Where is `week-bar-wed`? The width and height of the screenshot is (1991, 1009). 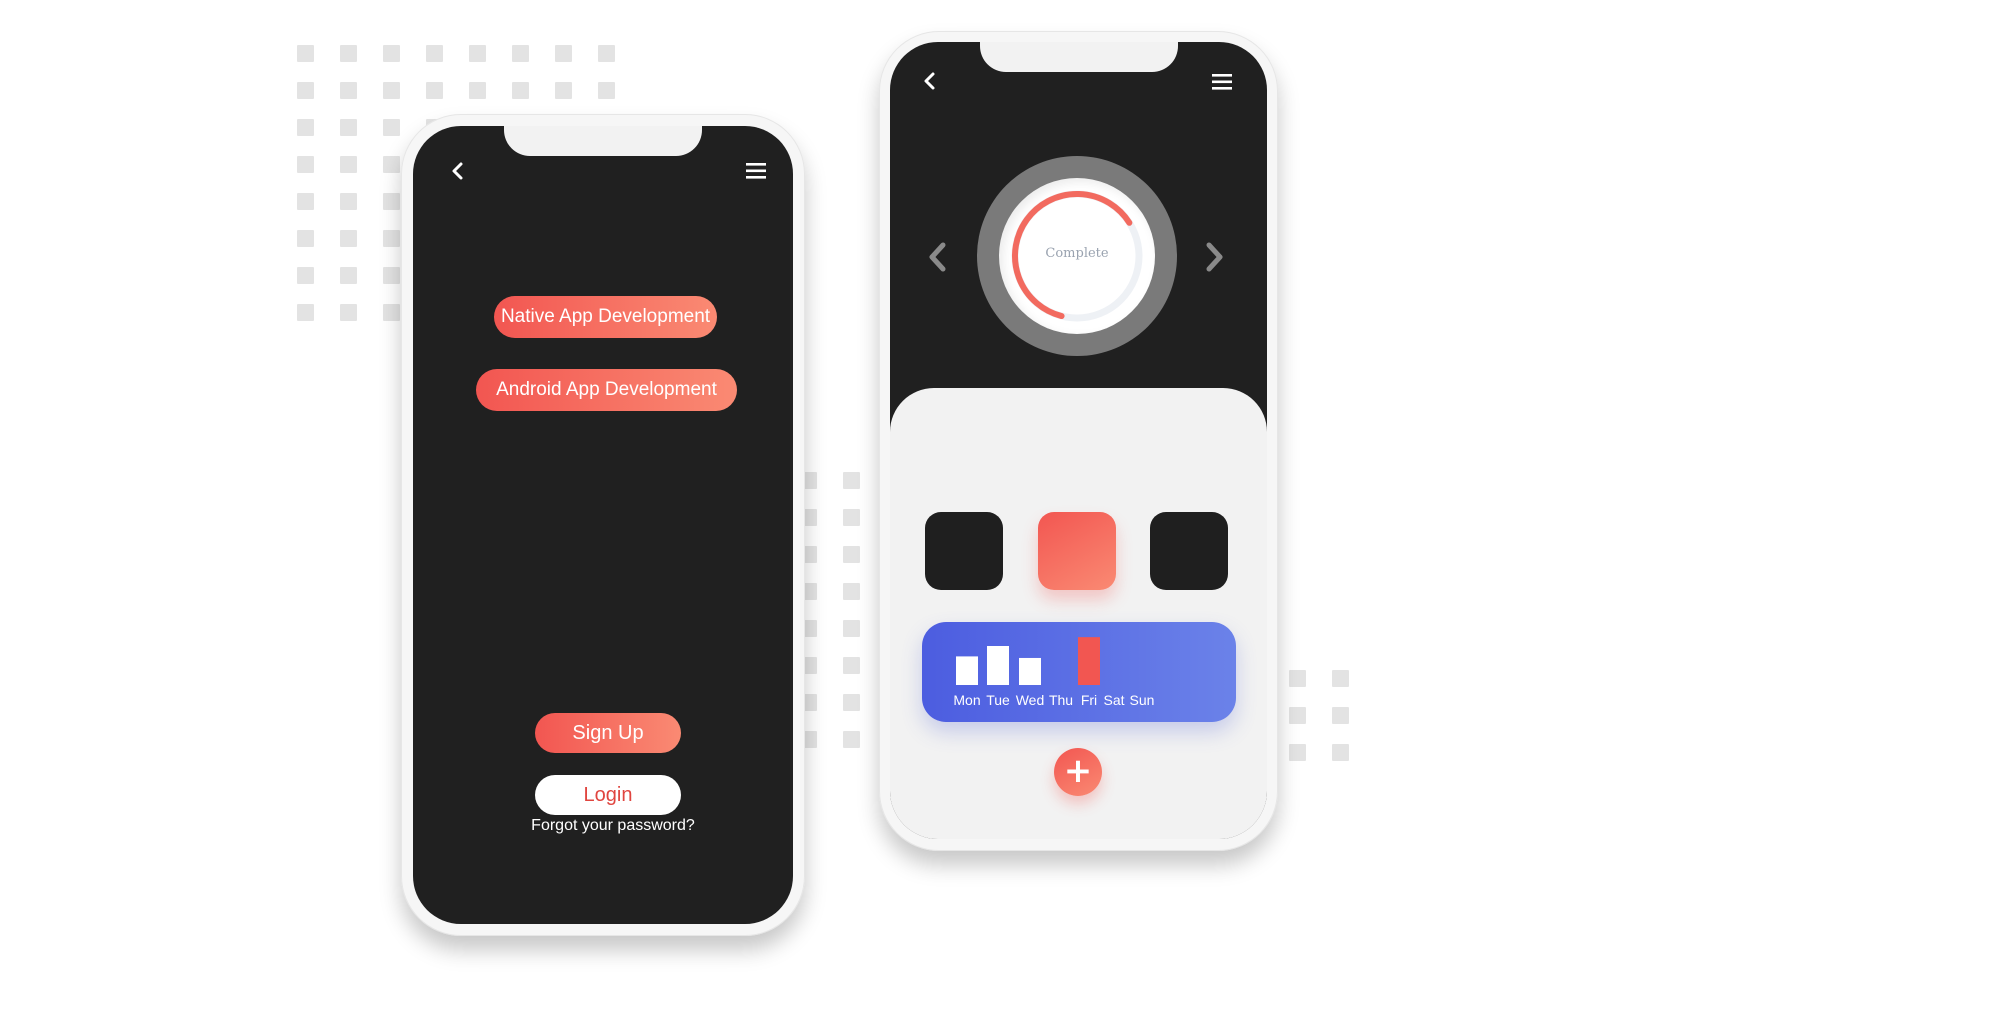 week-bar-wed is located at coordinates (1030, 671).